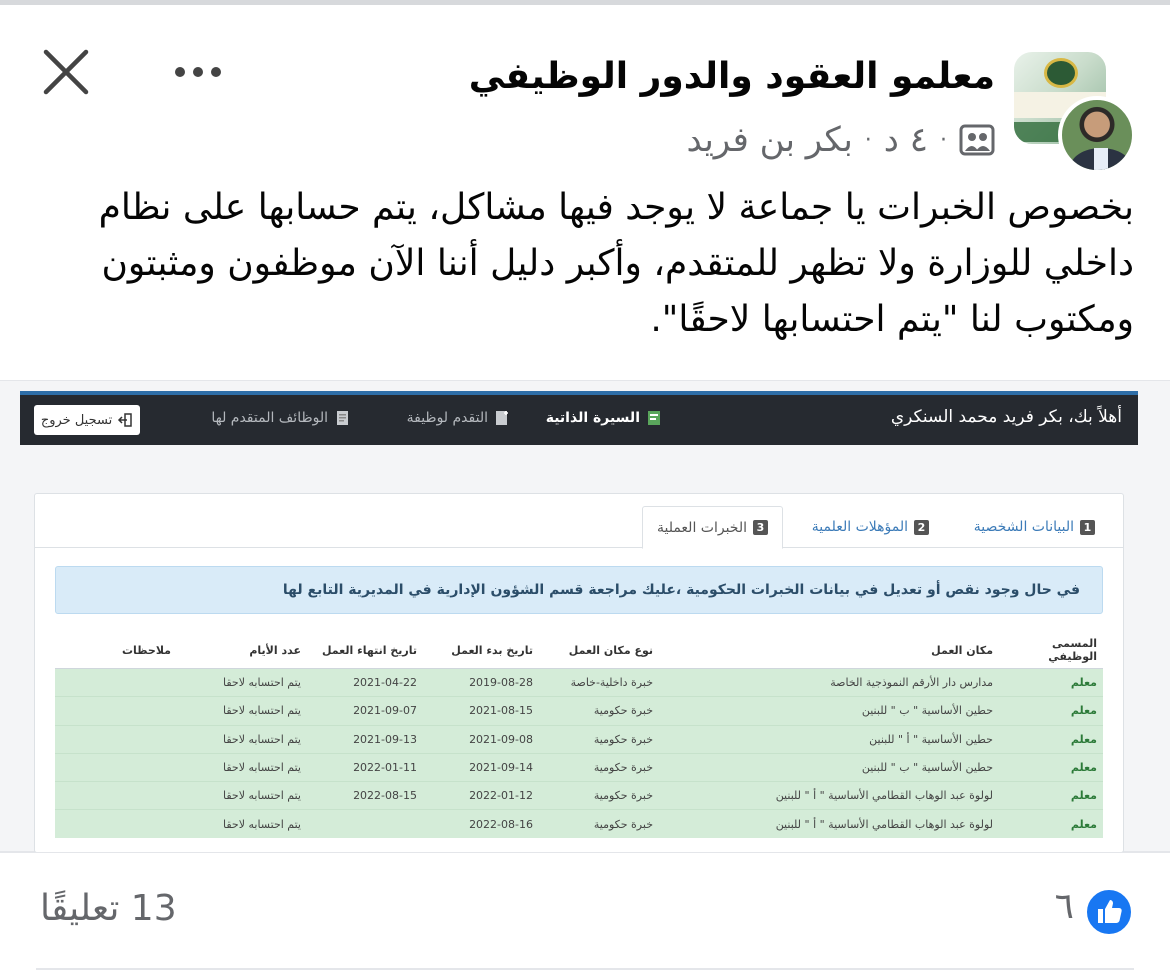 The height and width of the screenshot is (978, 1170). I want to click on nav-applied-jobs-label: الوظائف المتقدم لها, so click(269, 418).